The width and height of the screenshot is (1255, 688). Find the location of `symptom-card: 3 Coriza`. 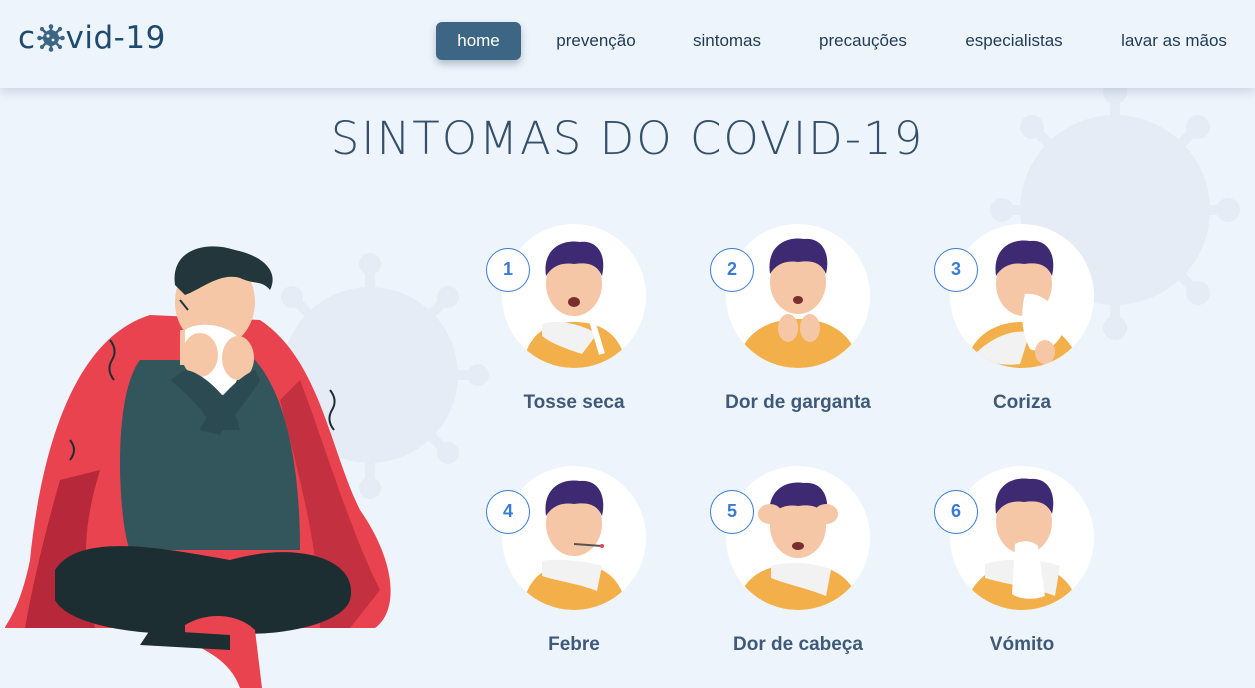

symptom-card: 3 Coriza is located at coordinates (1039, 324).